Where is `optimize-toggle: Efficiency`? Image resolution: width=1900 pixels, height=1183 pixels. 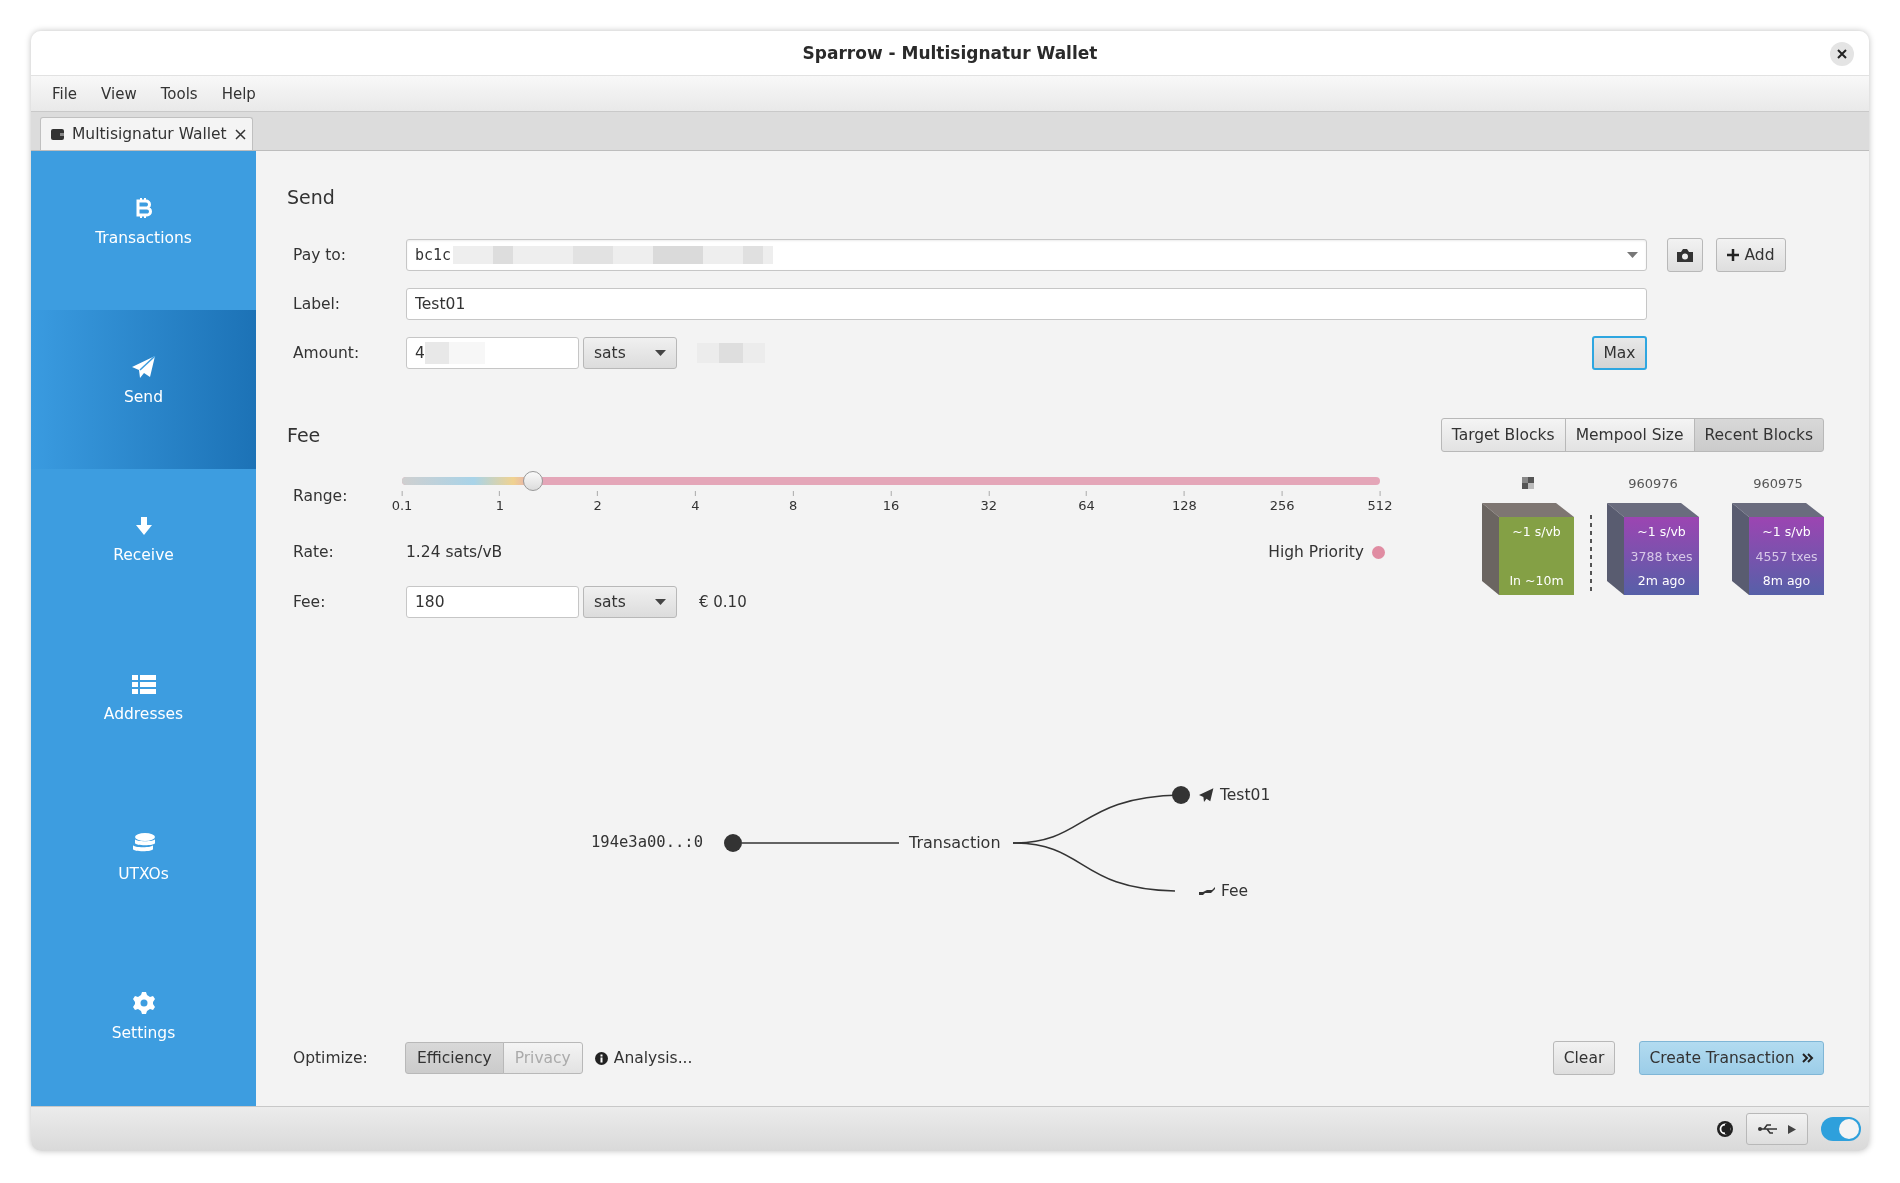 optimize-toggle: Efficiency is located at coordinates (454, 1058).